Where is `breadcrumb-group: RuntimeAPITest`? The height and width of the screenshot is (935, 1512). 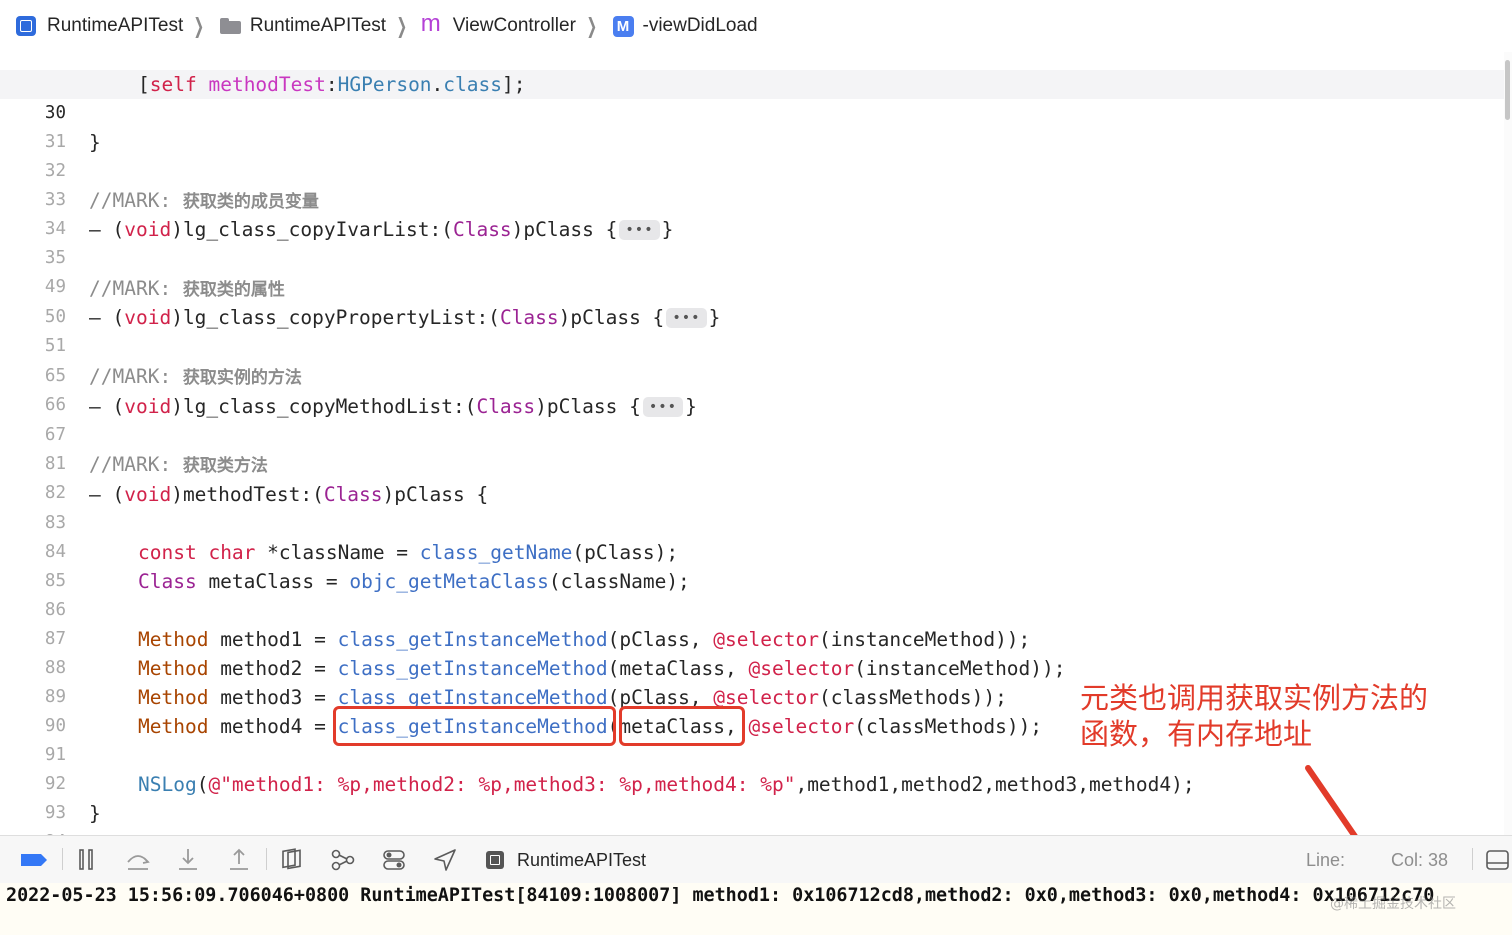
breadcrumb-group: RuntimeAPITest is located at coordinates (301, 26).